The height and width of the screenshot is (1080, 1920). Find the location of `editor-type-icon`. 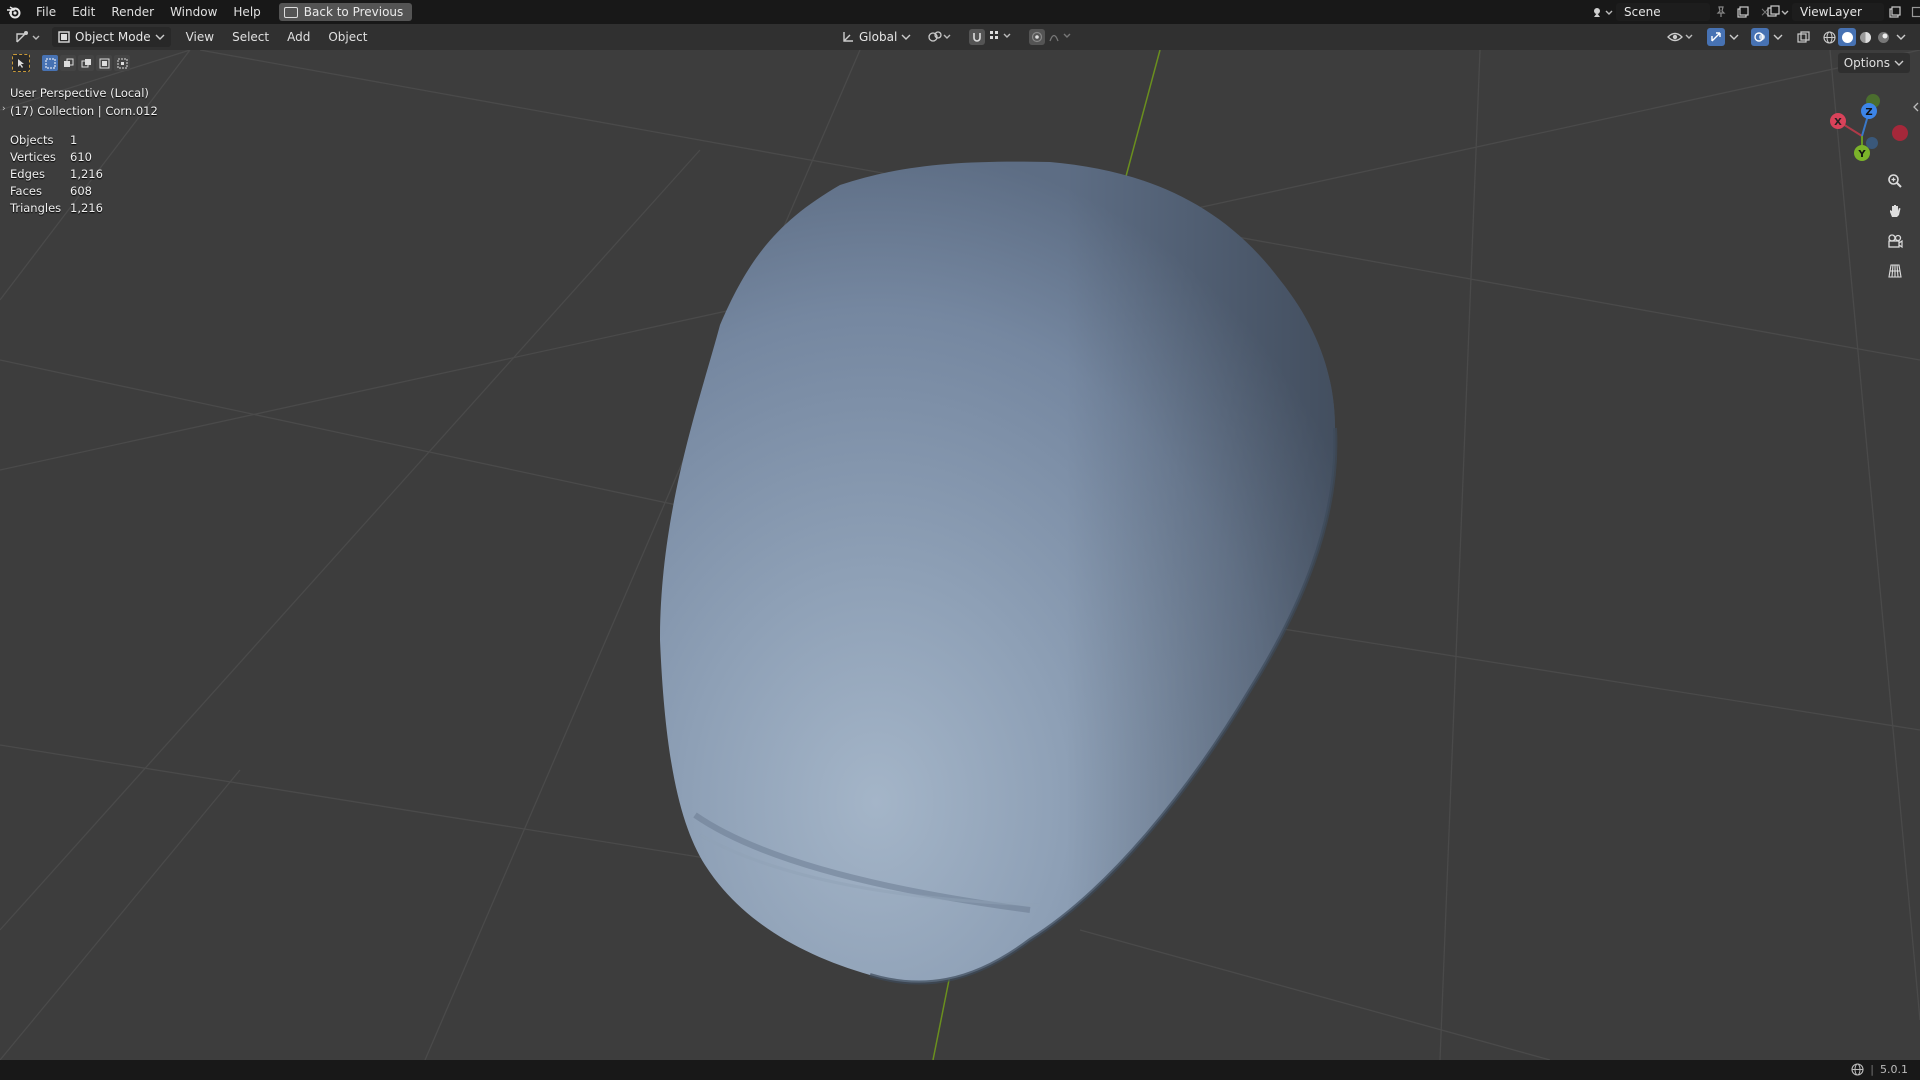

editor-type-icon is located at coordinates (28, 37).